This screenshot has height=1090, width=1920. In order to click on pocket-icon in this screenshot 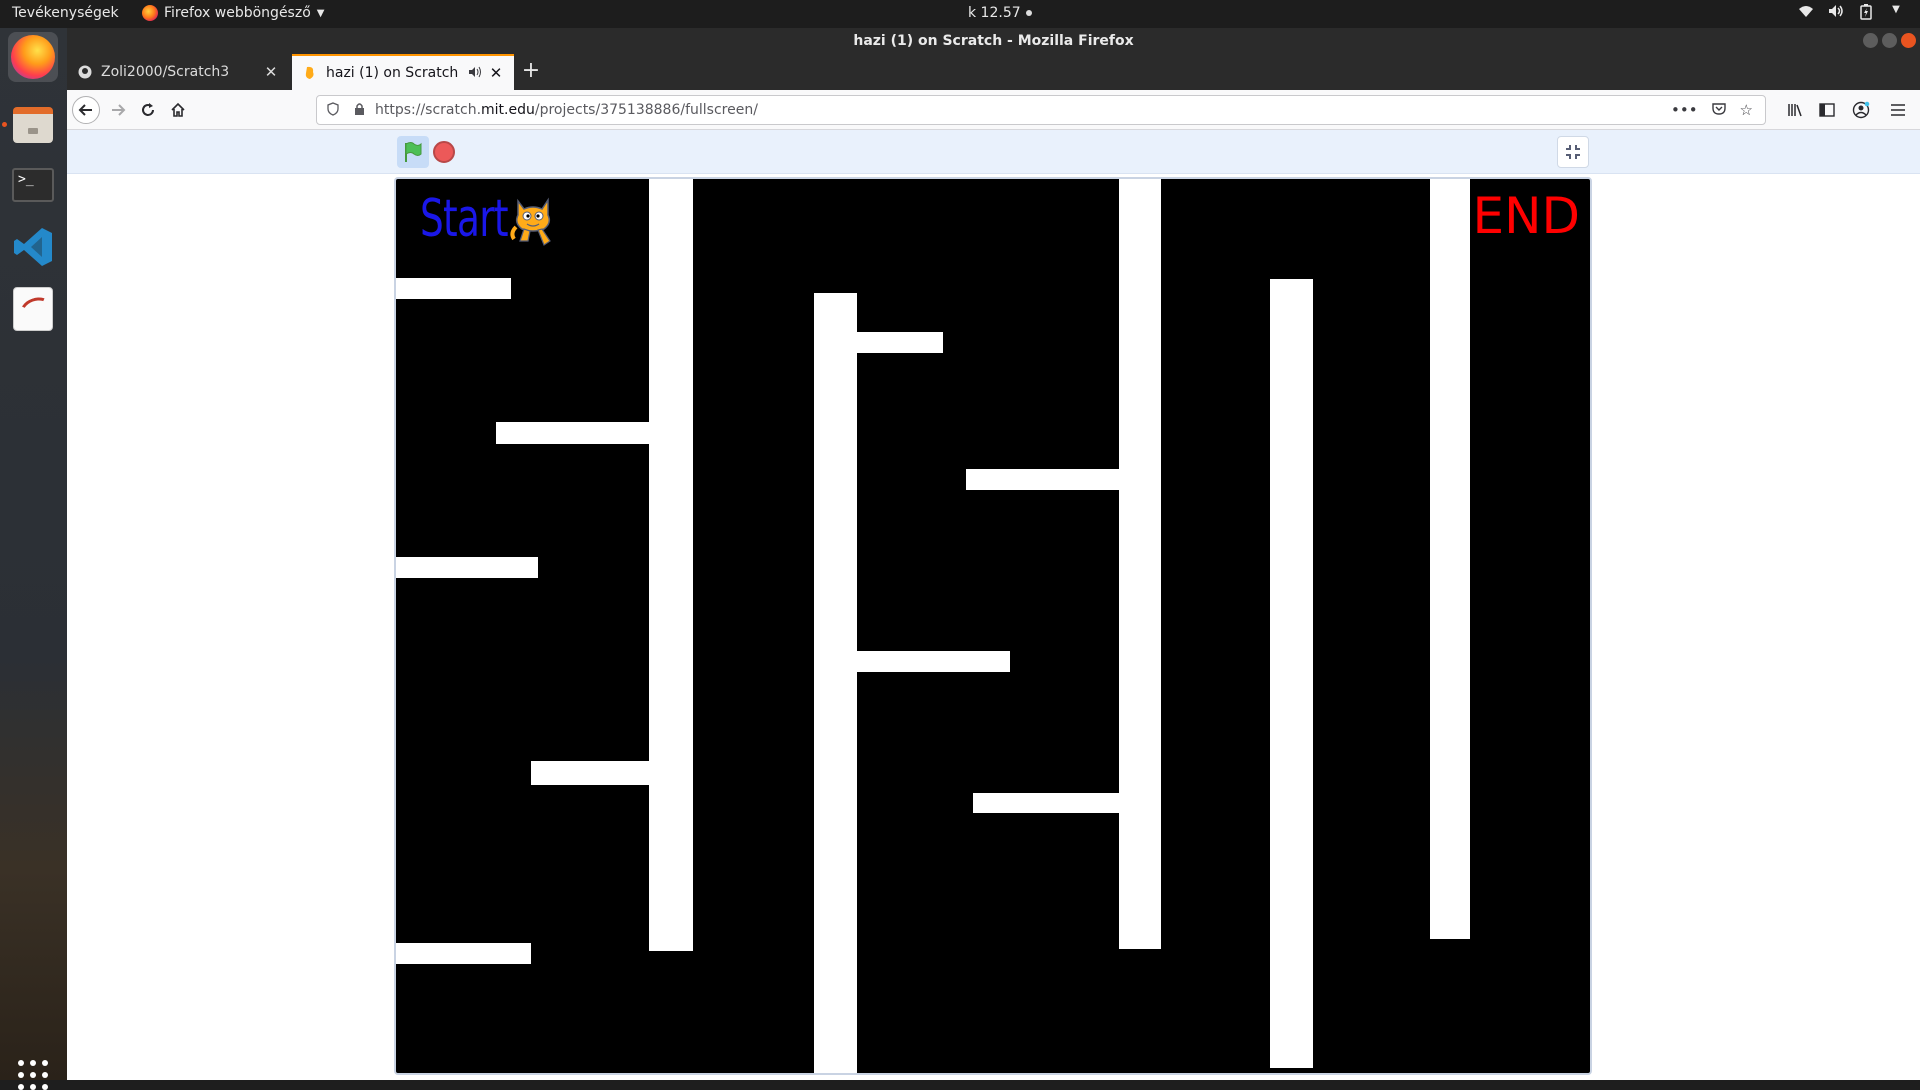, I will do `click(1718, 110)`.